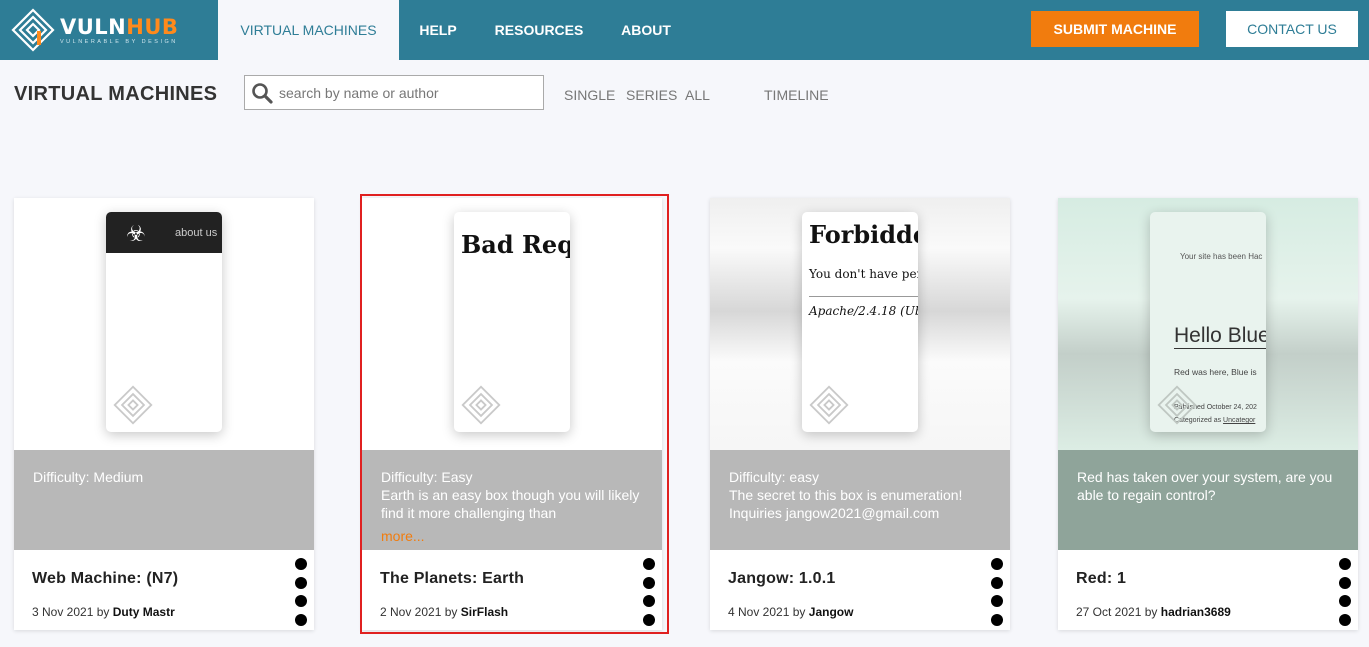 The image size is (1369, 647). I want to click on author-link: hadrian3689, so click(1196, 612).